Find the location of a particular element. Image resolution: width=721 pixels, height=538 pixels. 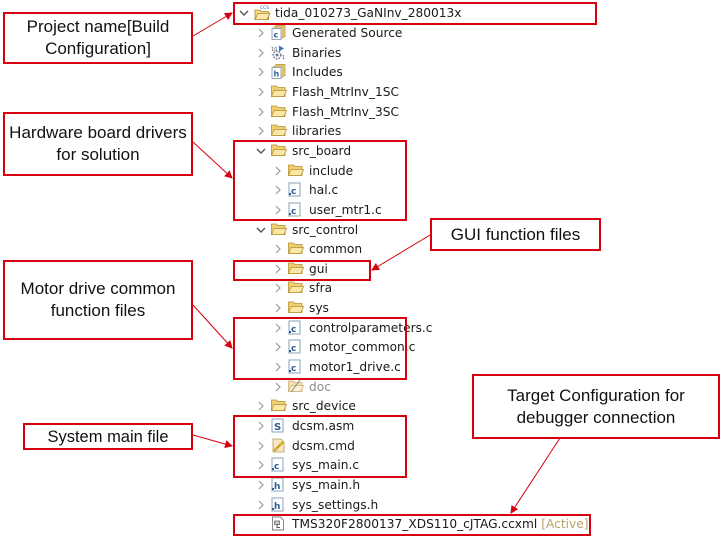

tree-item: sys is located at coordinates (300, 307).